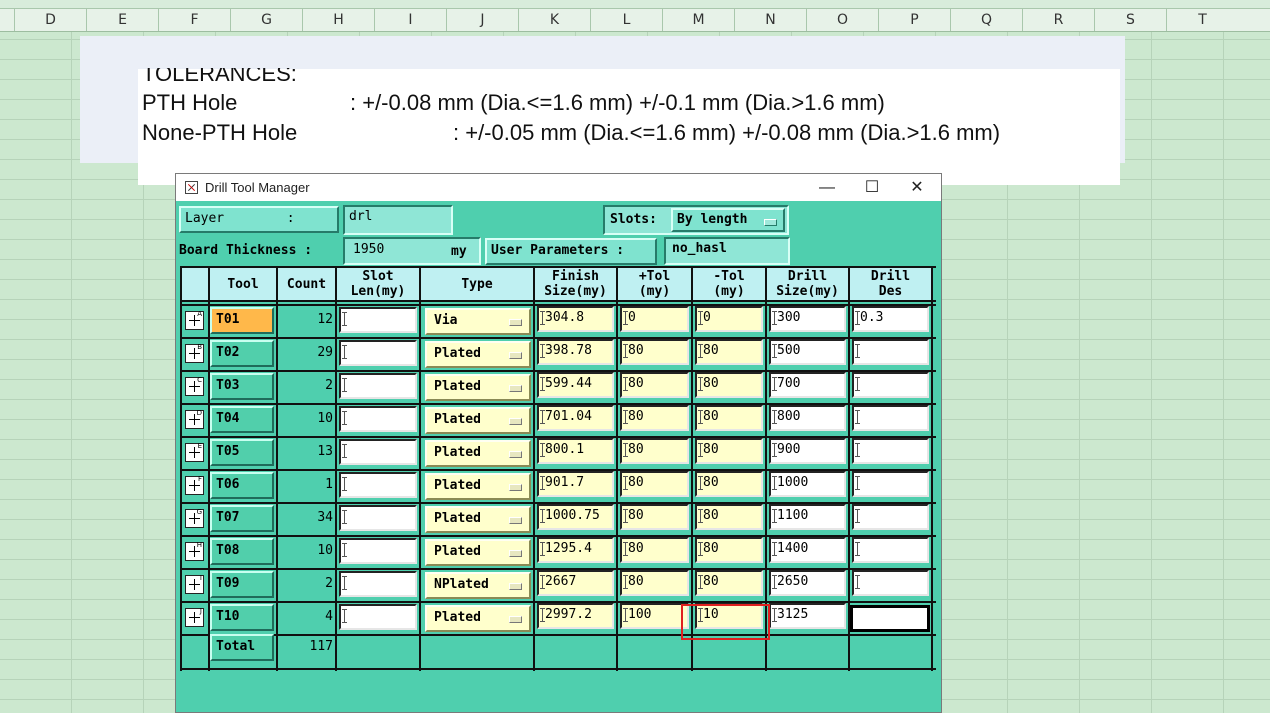 This screenshot has width=1270, height=713. What do you see at coordinates (807, 484) in the screenshot?
I see `drill-size-field: 1000` at bounding box center [807, 484].